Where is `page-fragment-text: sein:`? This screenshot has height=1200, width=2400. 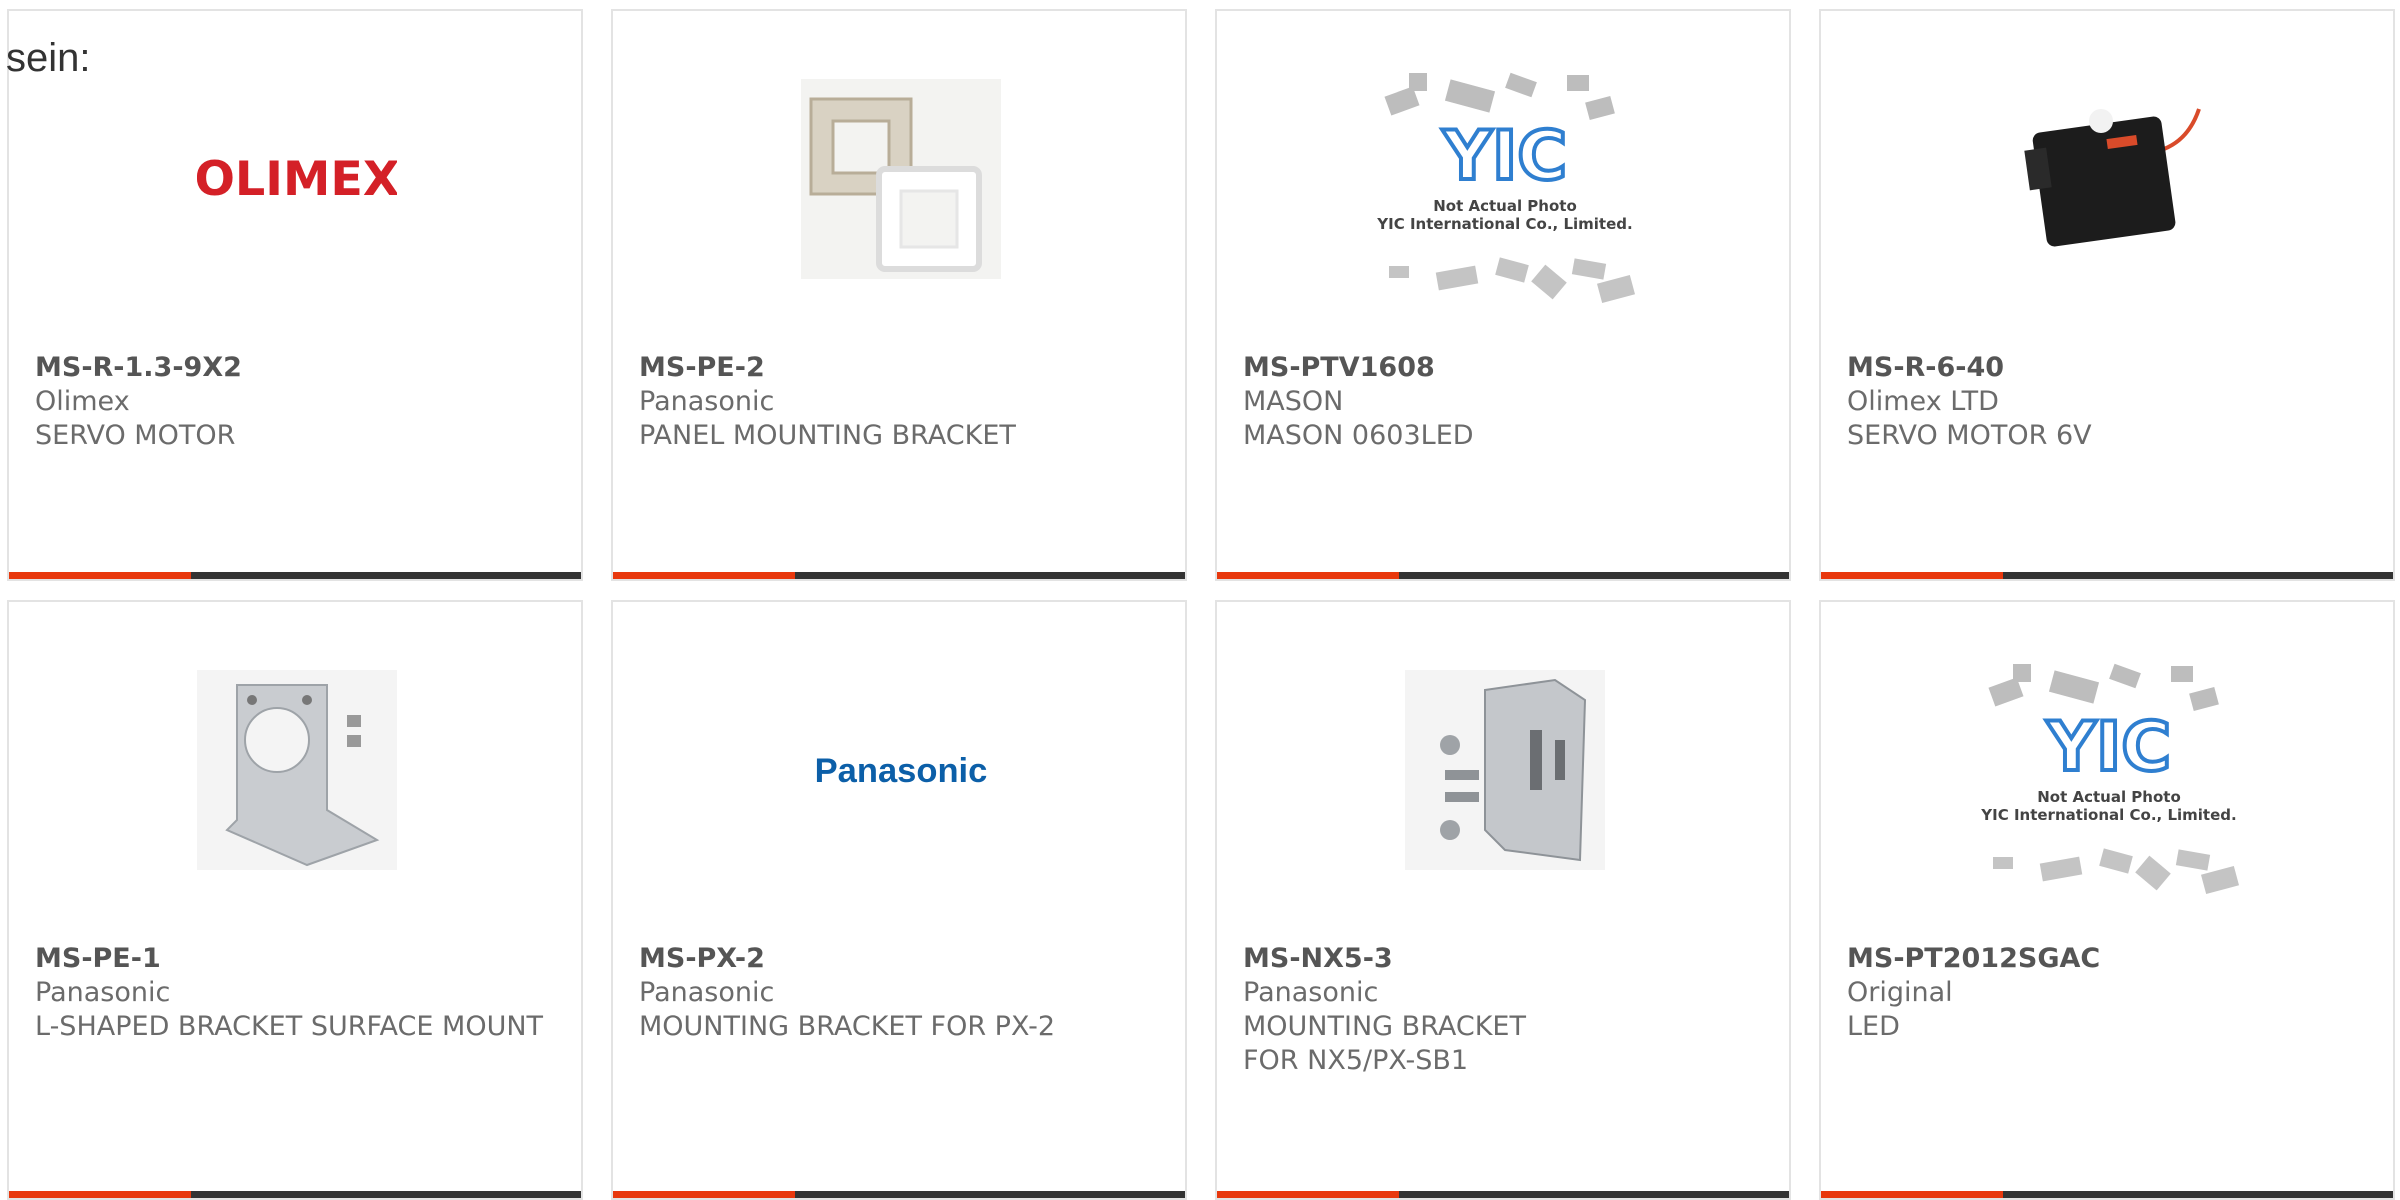 page-fragment-text: sein: is located at coordinates (48, 58).